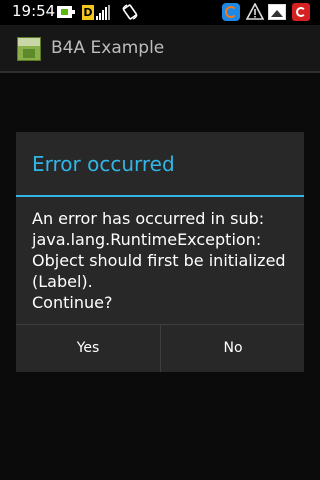  What do you see at coordinates (231, 12) in the screenshot?
I see `sync-icon` at bounding box center [231, 12].